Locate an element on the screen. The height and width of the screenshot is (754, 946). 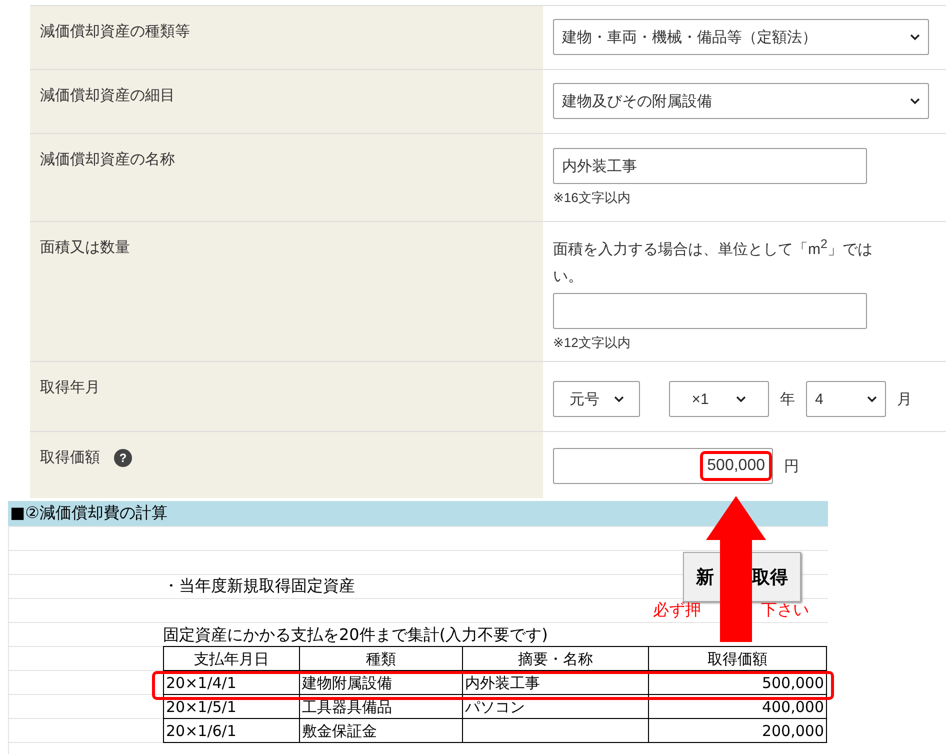
help-icon: ? is located at coordinates (123, 458).